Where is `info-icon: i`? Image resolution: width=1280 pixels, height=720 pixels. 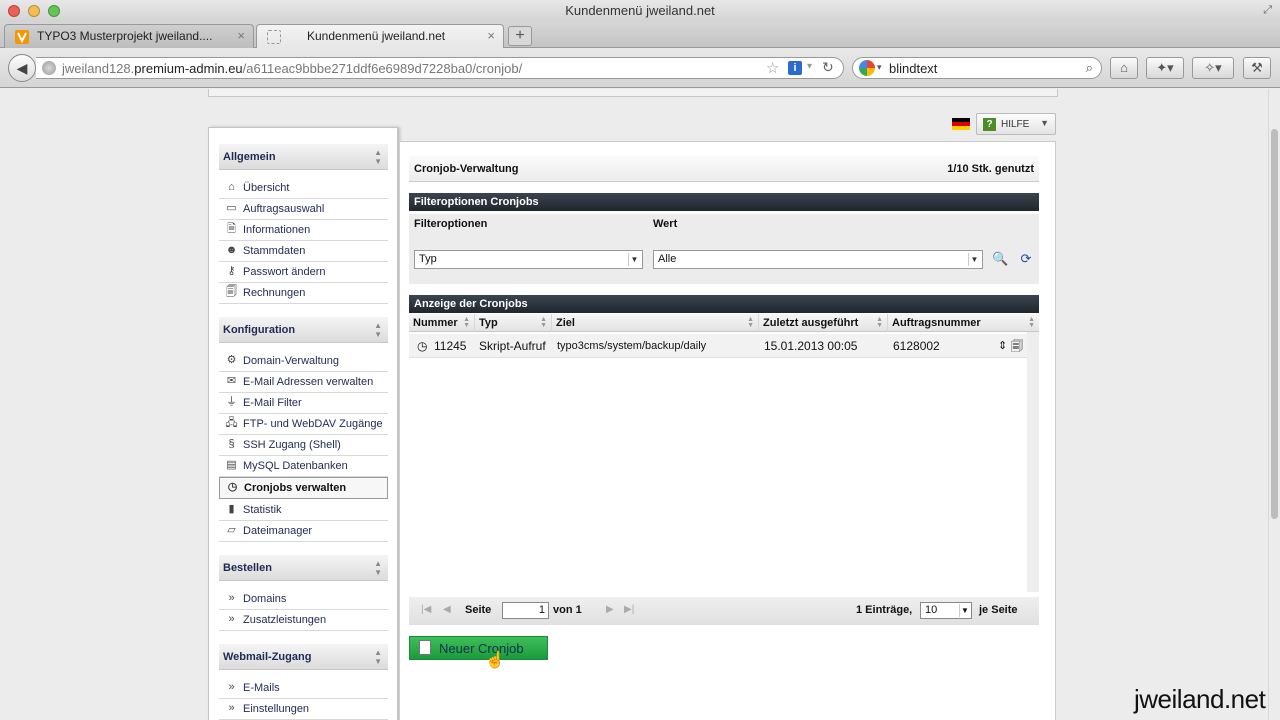 info-icon: i is located at coordinates (795, 68).